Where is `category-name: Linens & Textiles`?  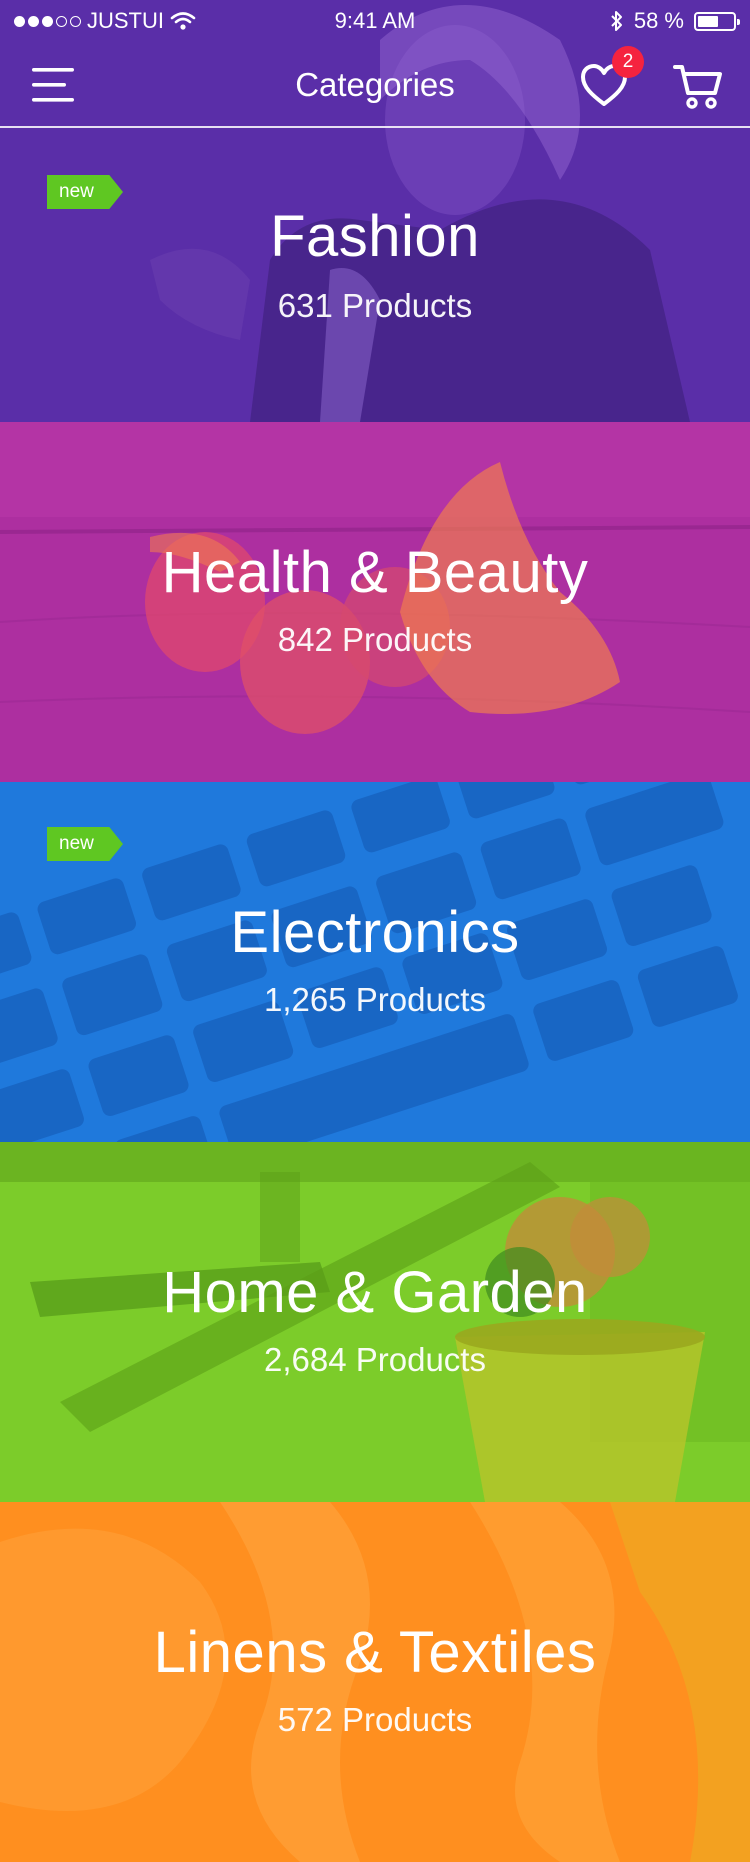 category-name: Linens & Textiles is located at coordinates (375, 1652).